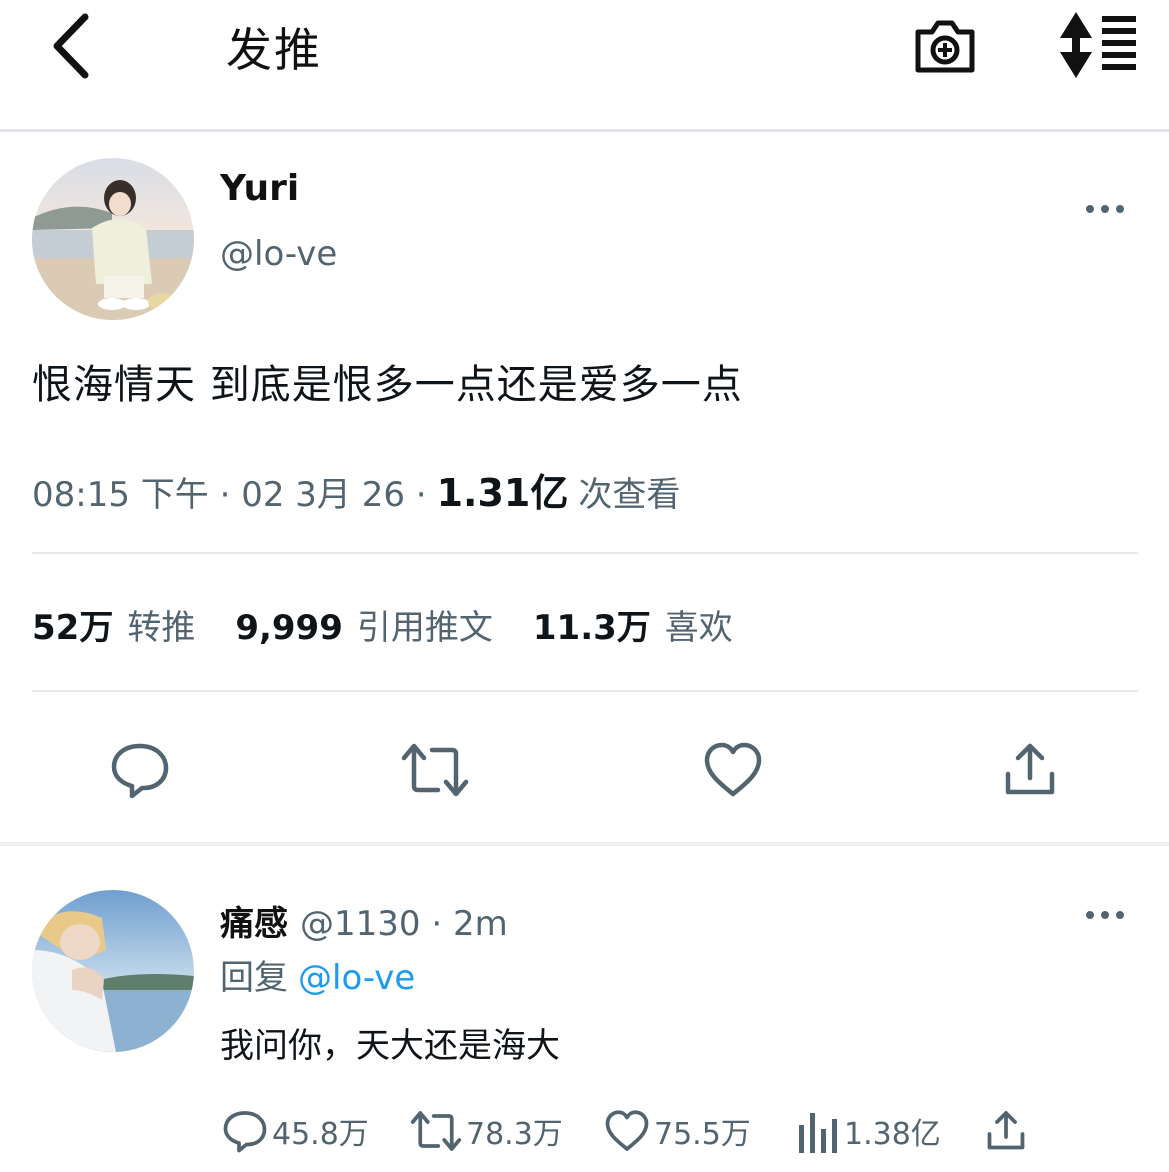 The image size is (1169, 1172). Describe the element at coordinates (892, 1134) in the screenshot. I see `reply-views-count: 1.38亿` at that location.